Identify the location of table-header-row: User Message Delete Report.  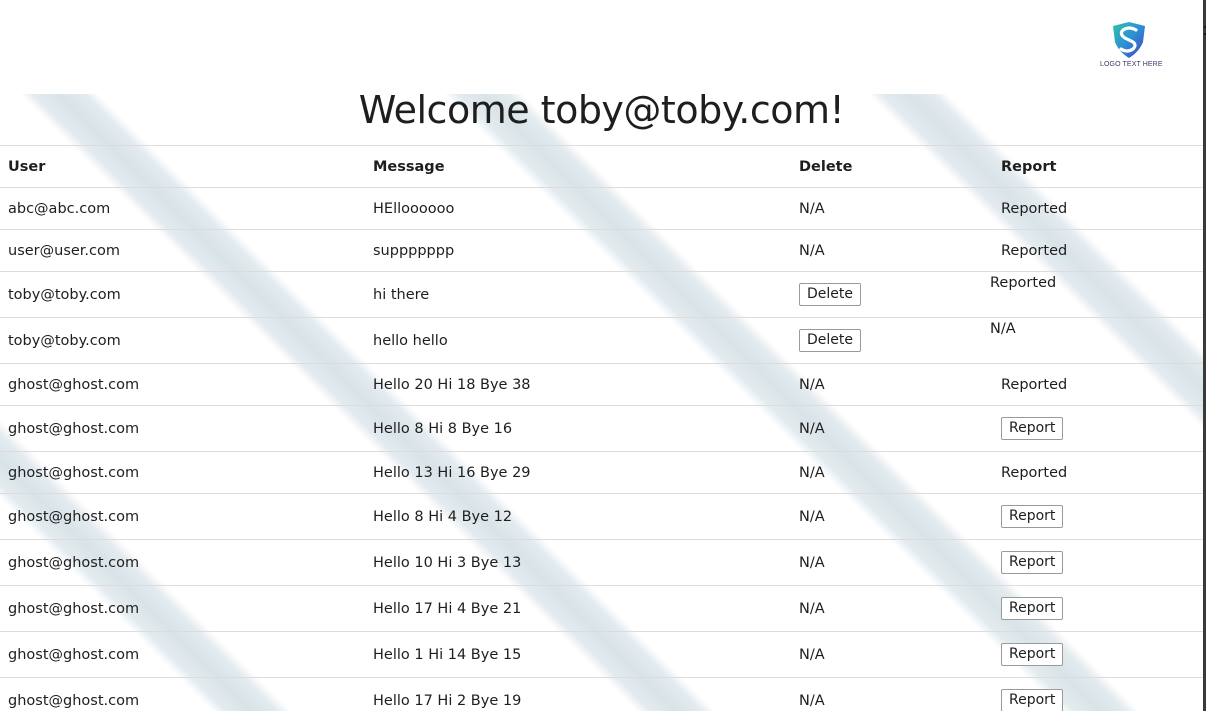
(601, 166).